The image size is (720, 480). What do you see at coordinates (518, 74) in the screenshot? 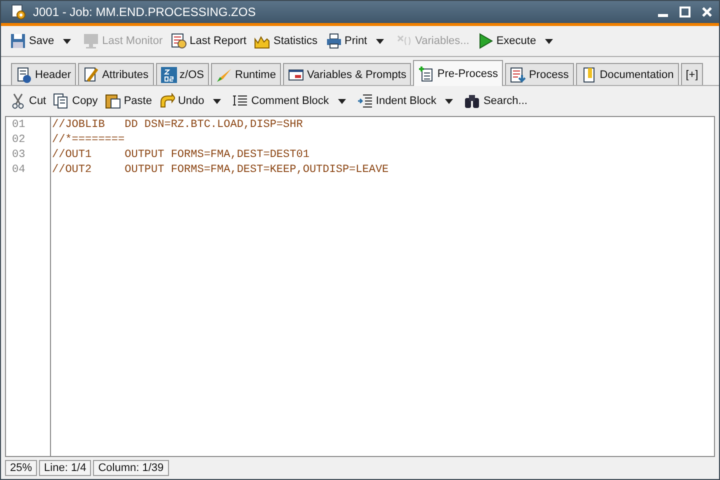
I see `document-arrow-icon` at bounding box center [518, 74].